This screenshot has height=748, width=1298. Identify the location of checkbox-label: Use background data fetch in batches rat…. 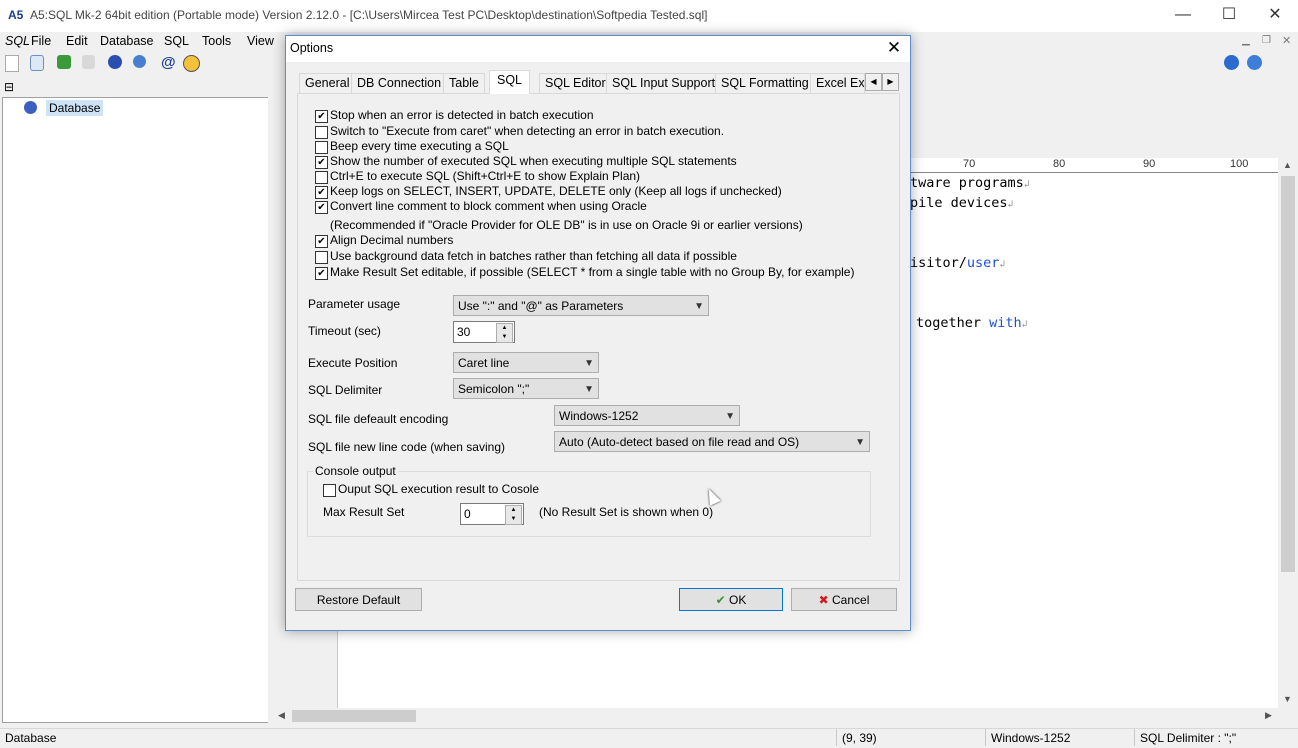
(533, 256).